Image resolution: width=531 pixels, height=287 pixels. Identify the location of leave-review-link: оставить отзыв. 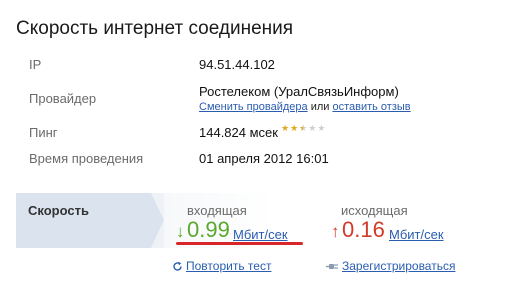
(371, 107).